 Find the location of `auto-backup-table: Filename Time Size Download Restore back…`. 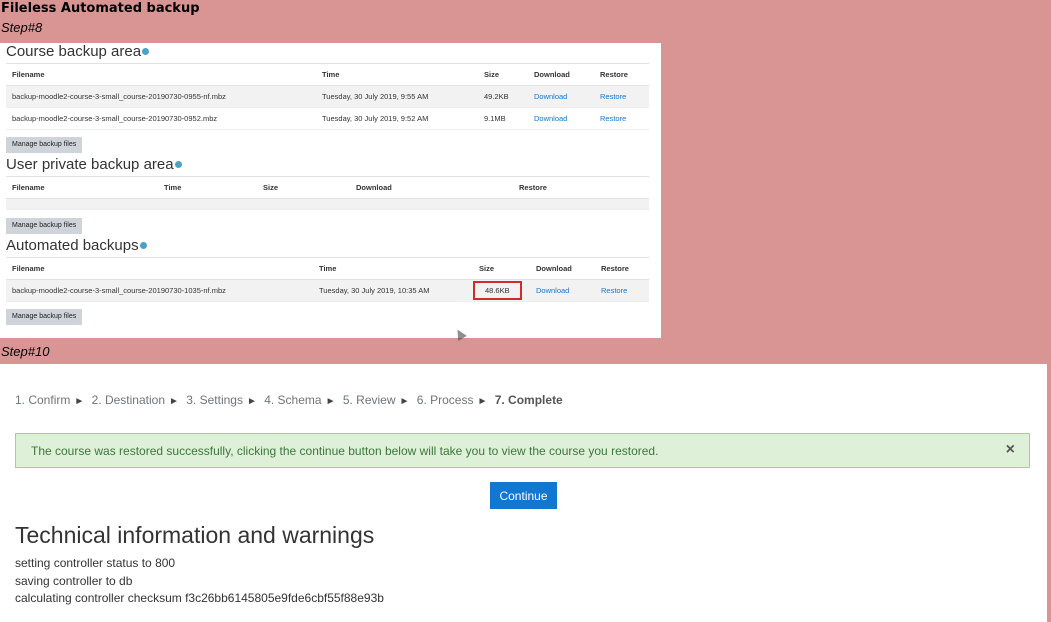

auto-backup-table: Filename Time Size Download Restore back… is located at coordinates (327, 279).